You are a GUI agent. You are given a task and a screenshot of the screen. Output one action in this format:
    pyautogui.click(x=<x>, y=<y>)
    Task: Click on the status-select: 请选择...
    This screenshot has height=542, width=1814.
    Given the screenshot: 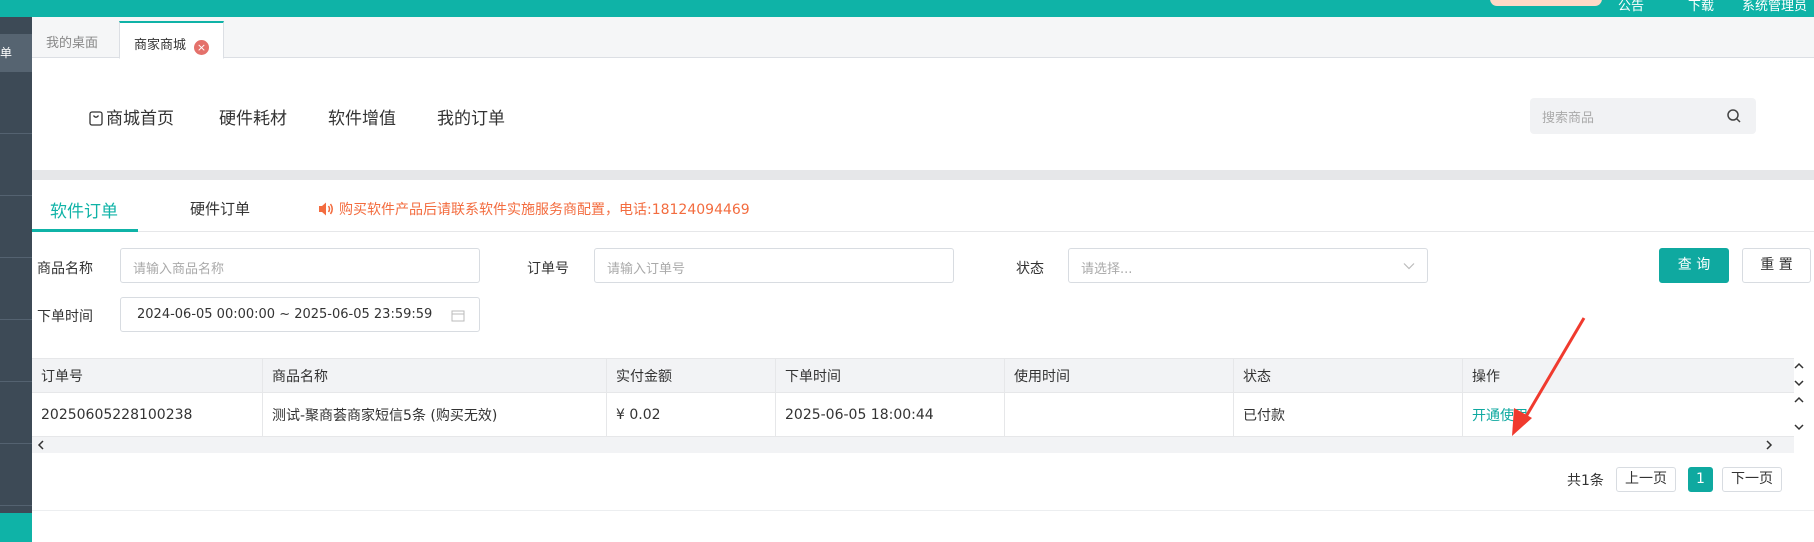 What is the action you would take?
    pyautogui.click(x=1248, y=265)
    